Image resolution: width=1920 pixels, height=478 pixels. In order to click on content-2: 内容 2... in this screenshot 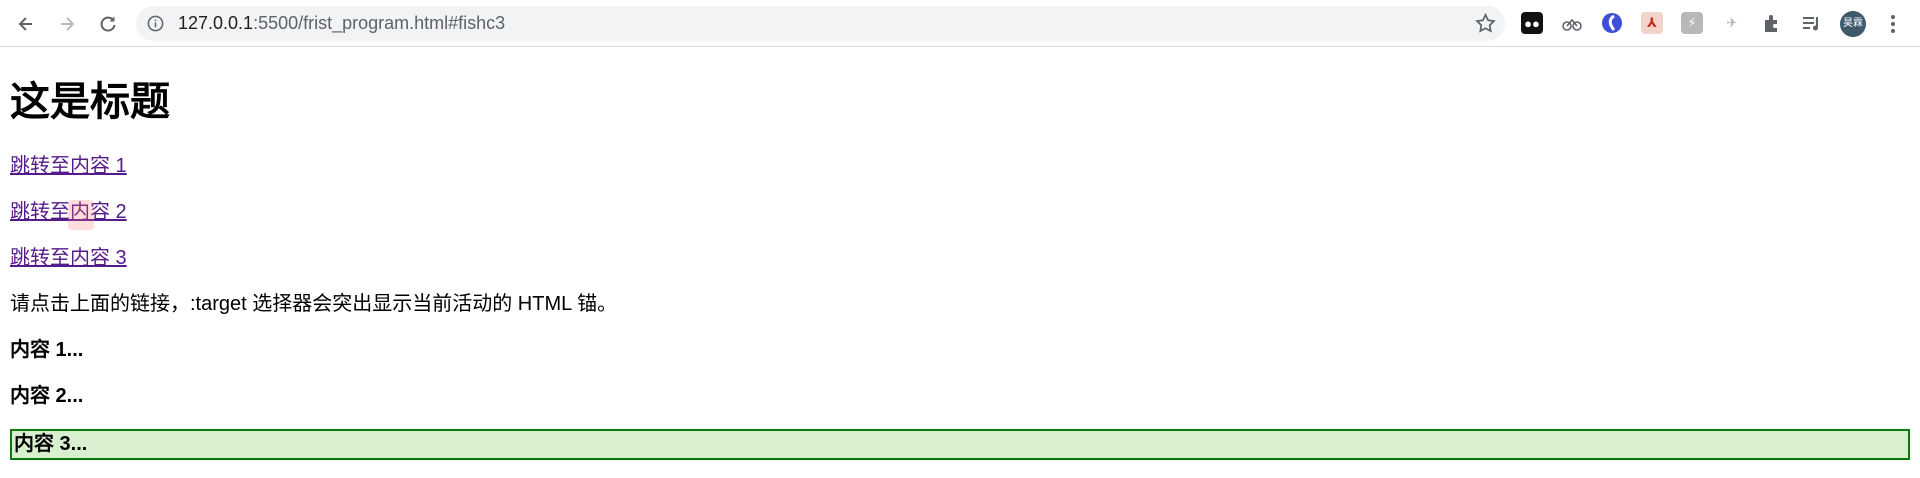, I will do `click(47, 396)`.